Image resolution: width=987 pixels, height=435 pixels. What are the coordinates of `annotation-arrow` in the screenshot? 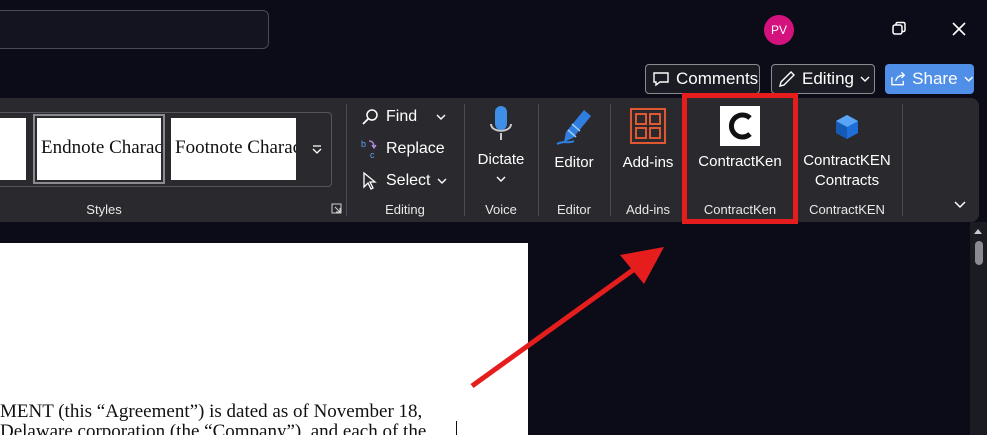 It's located at (567, 318).